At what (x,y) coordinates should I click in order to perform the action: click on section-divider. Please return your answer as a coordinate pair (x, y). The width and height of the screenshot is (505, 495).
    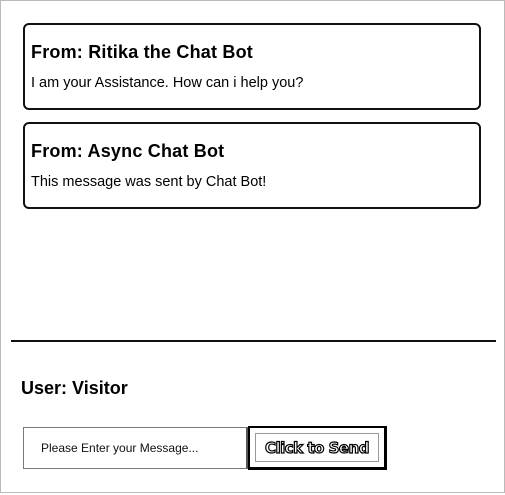
    Looking at the image, I should click on (253, 341).